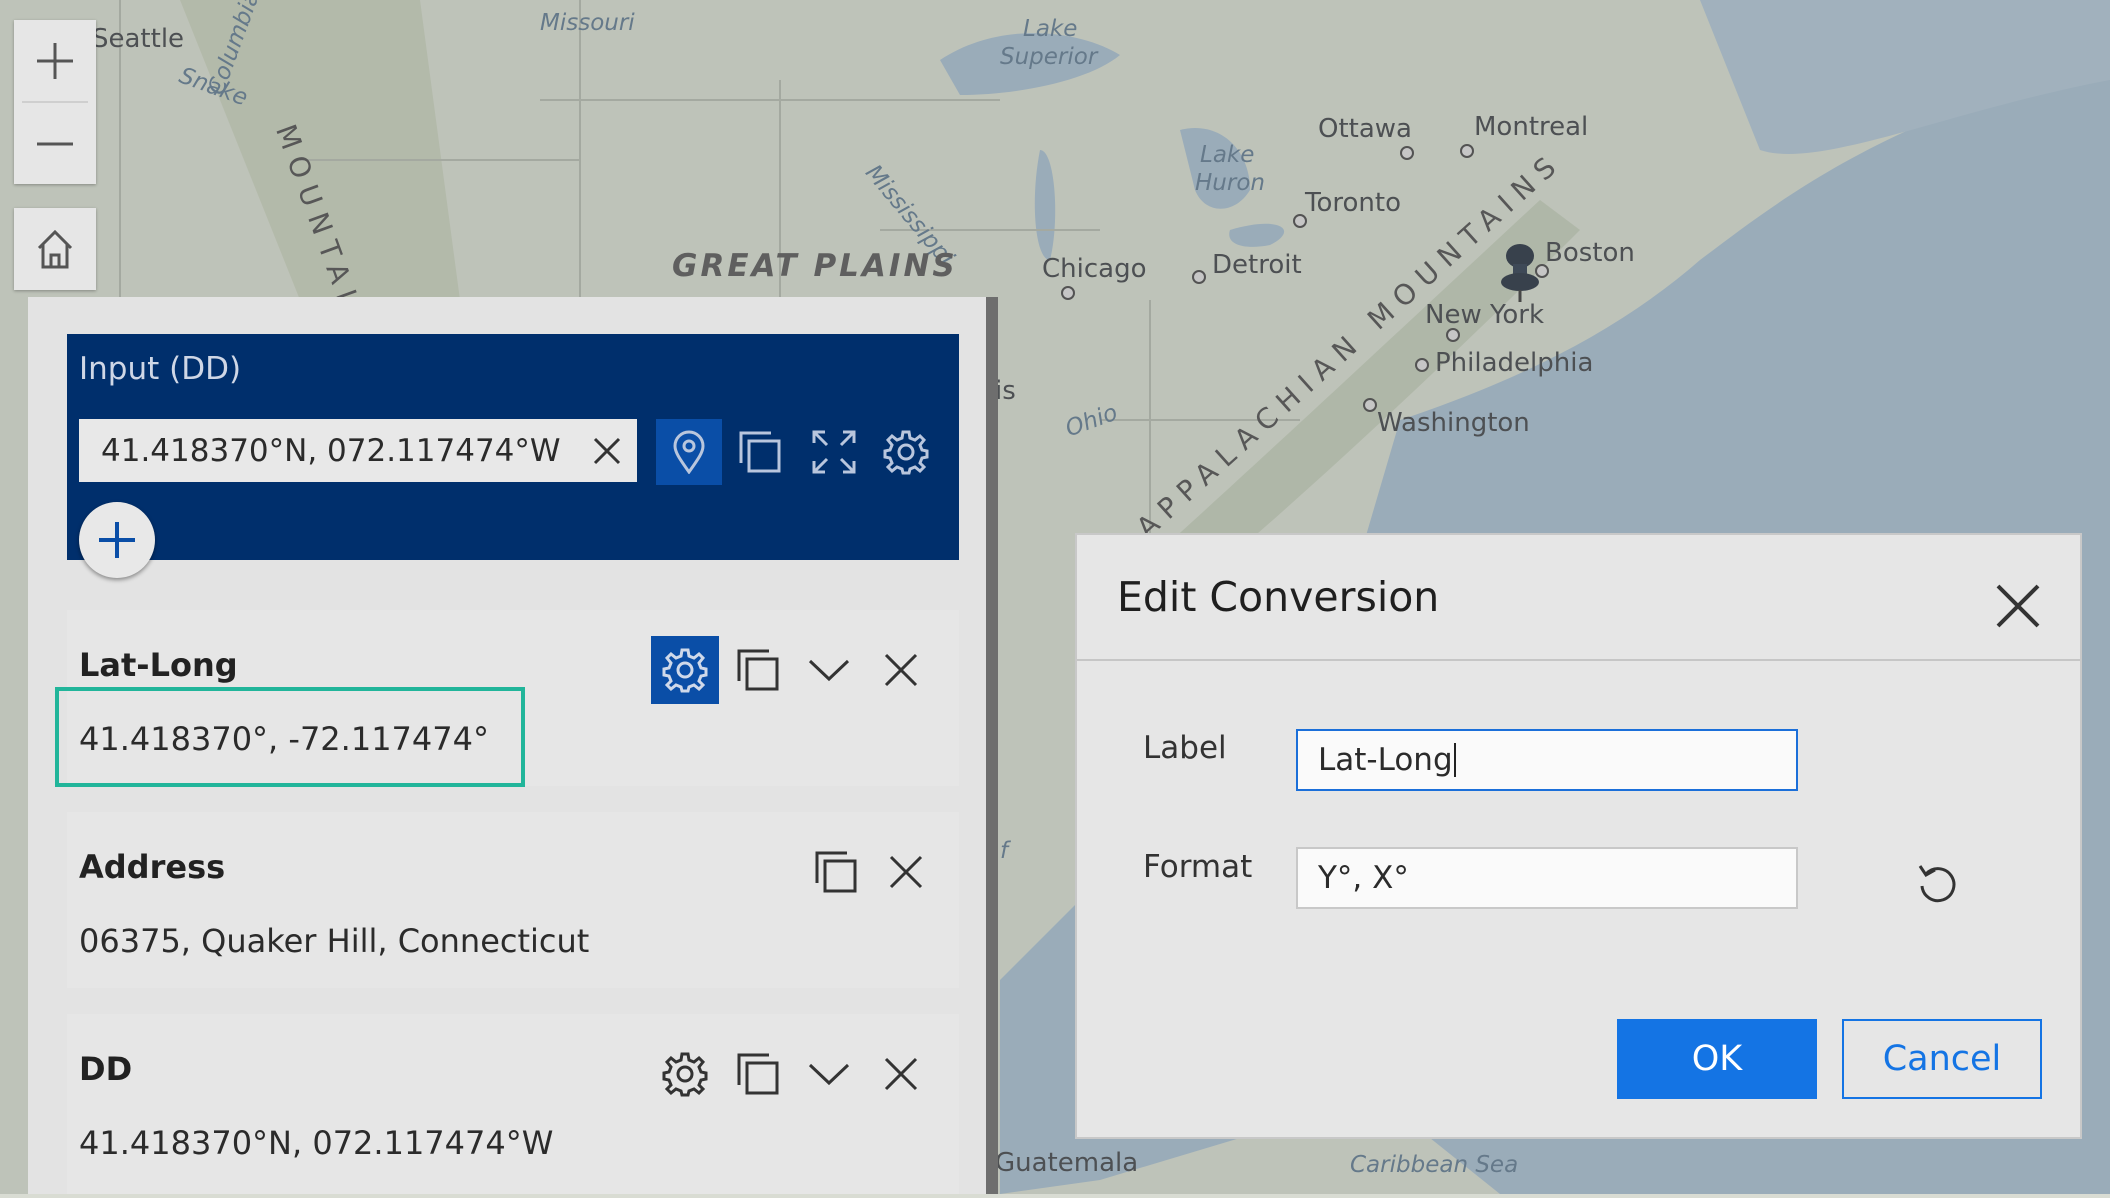 The height and width of the screenshot is (1198, 2110). What do you see at coordinates (1454, 760) in the screenshot?
I see `text-caret` at bounding box center [1454, 760].